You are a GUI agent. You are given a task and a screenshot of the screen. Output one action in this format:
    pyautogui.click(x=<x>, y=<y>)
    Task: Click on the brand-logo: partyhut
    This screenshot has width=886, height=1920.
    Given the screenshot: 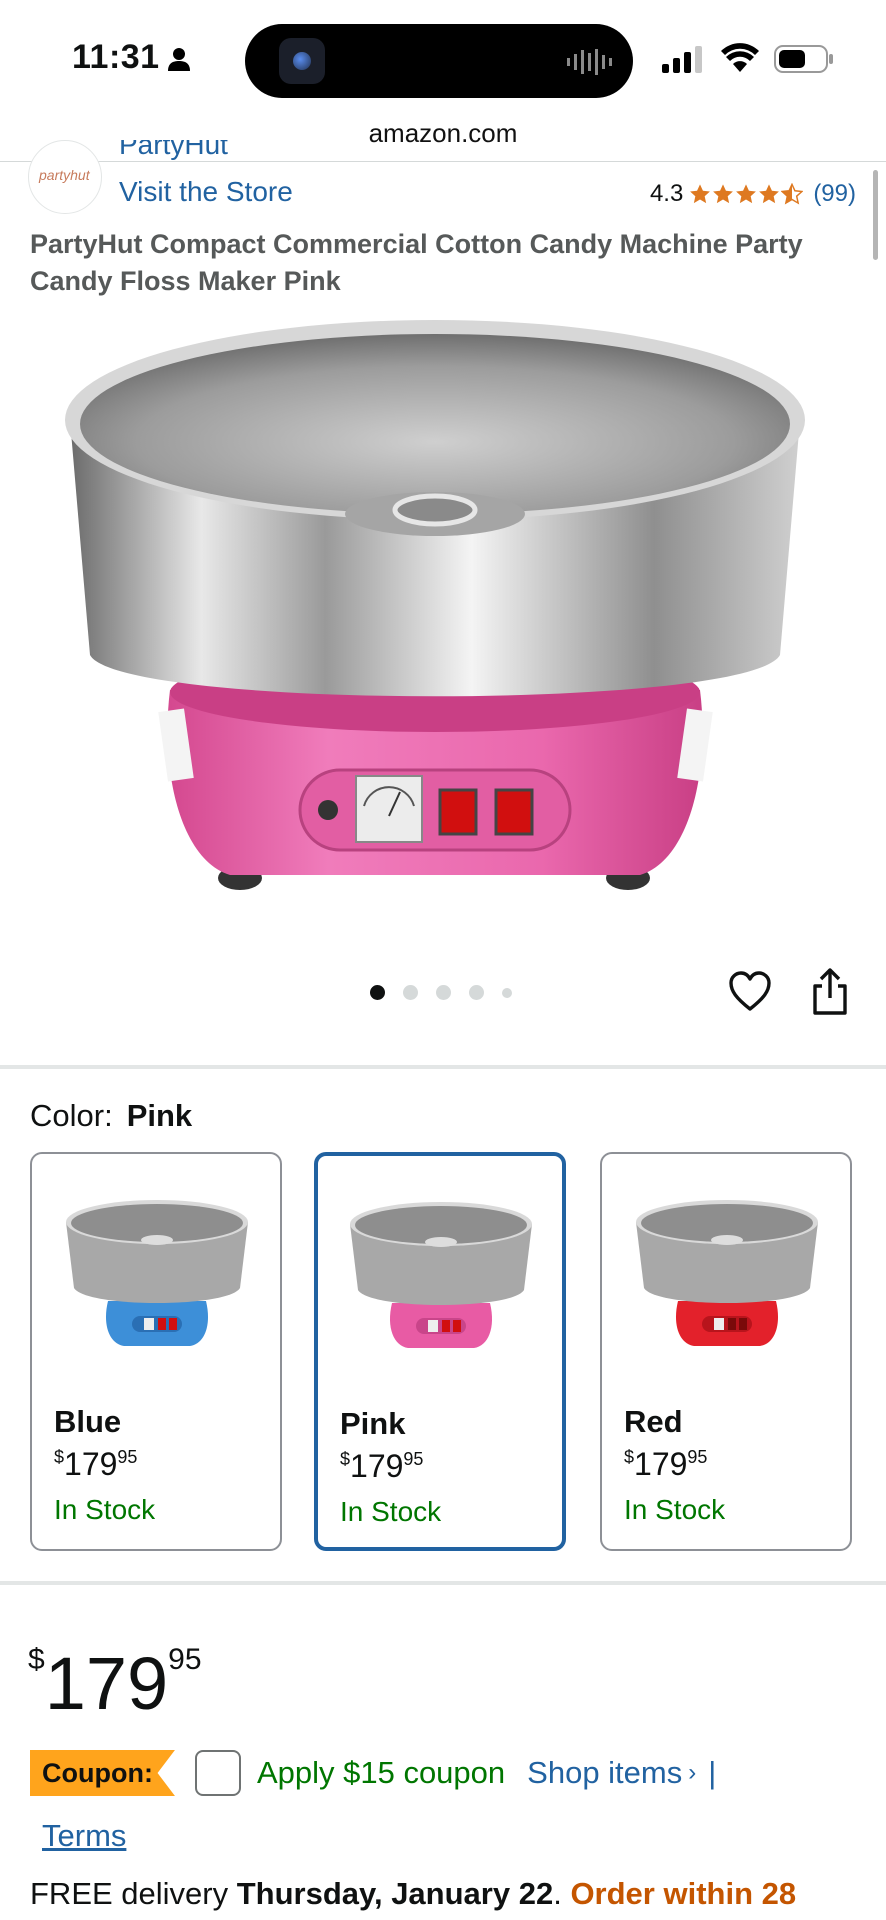 What is the action you would take?
    pyautogui.click(x=65, y=177)
    